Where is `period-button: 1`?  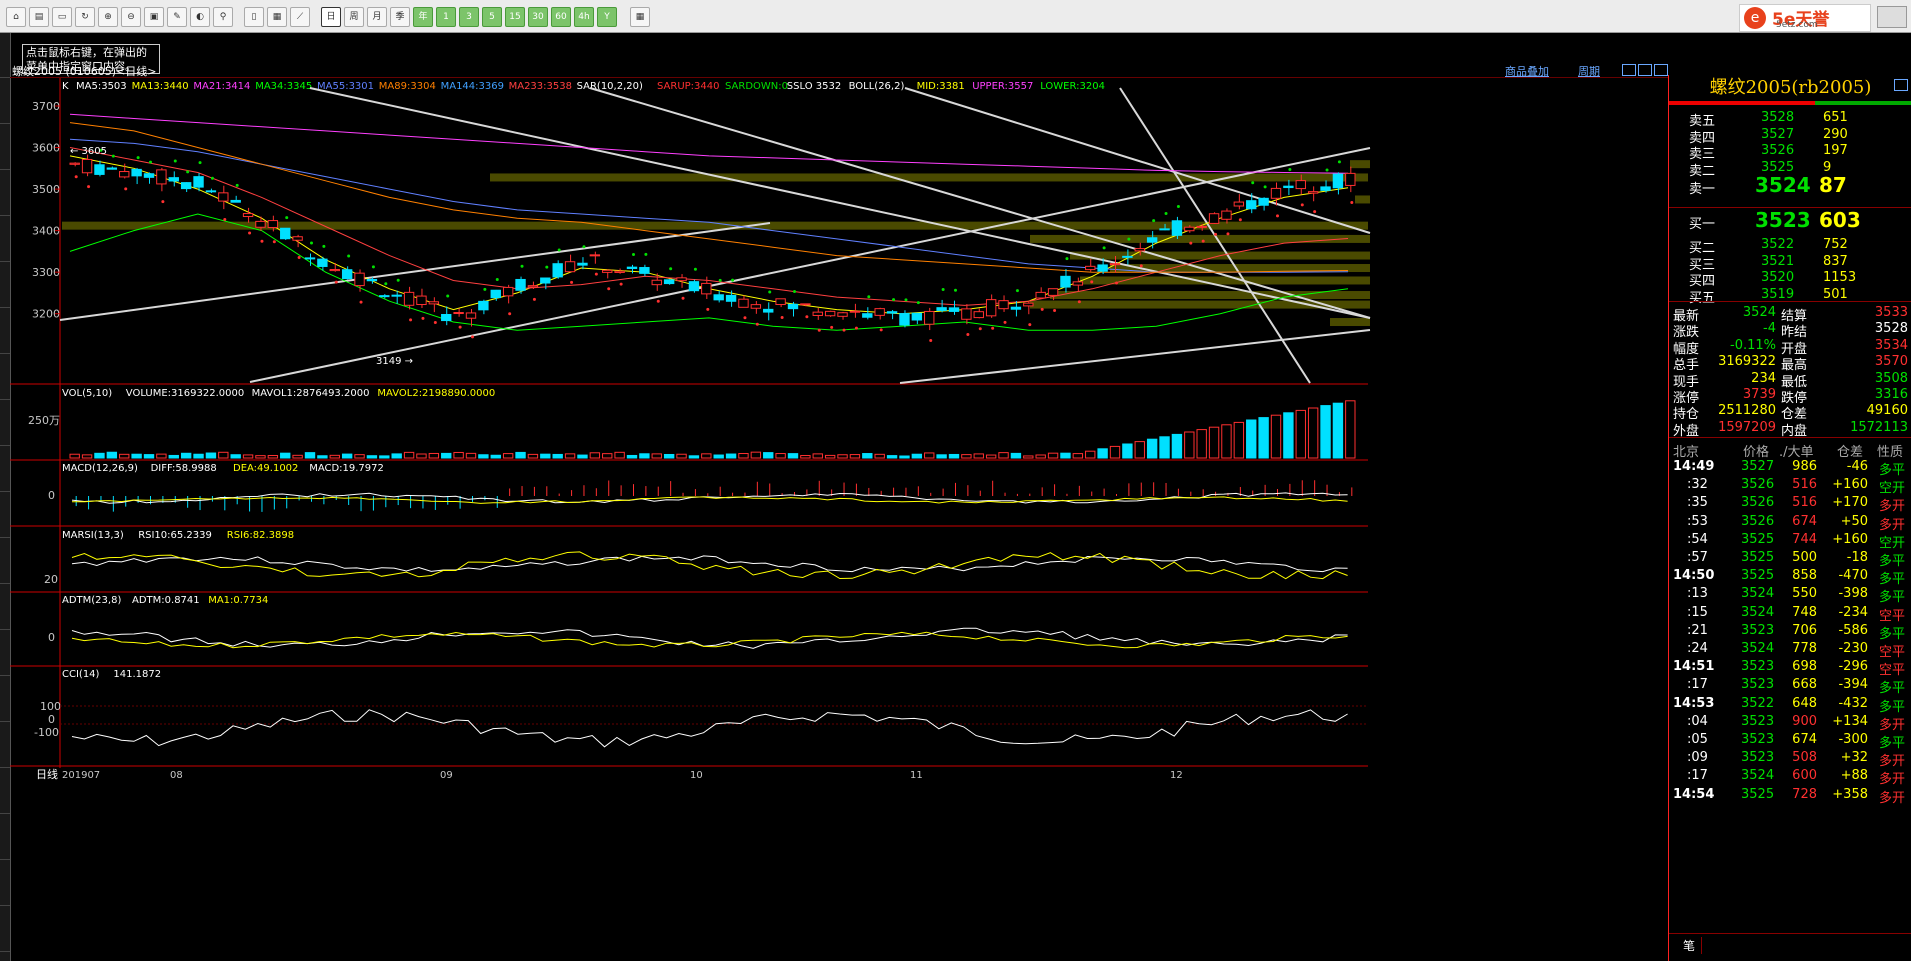 period-button: 1 is located at coordinates (446, 17).